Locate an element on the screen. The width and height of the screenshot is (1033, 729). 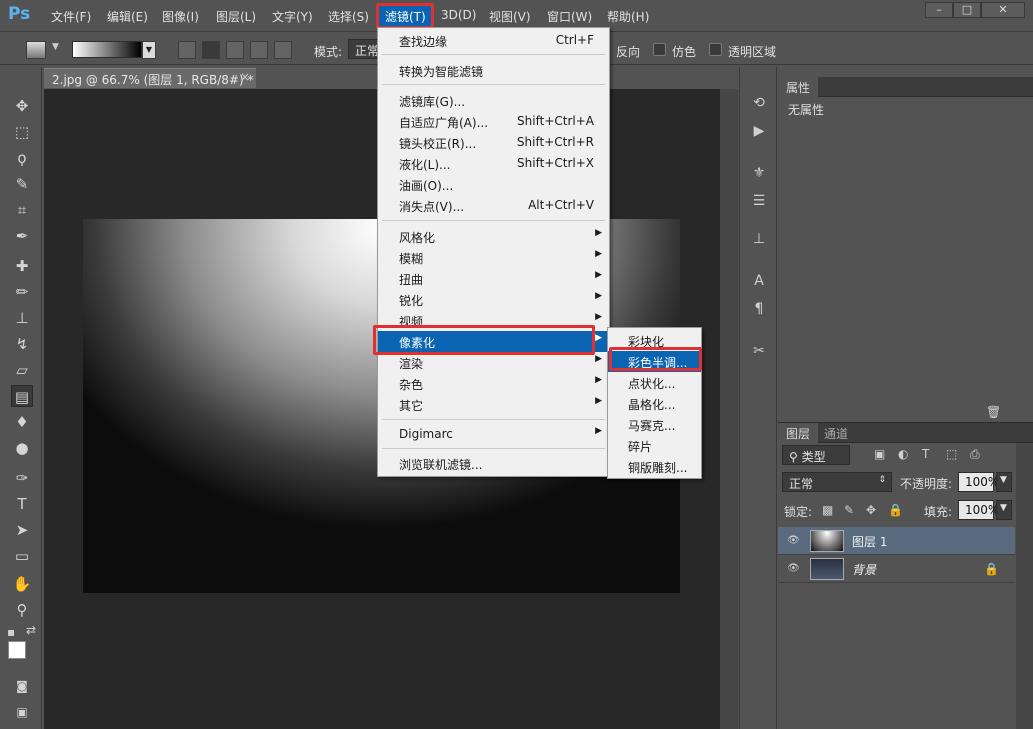
eraser-tool-icon: ▱ is located at coordinates (22, 370).